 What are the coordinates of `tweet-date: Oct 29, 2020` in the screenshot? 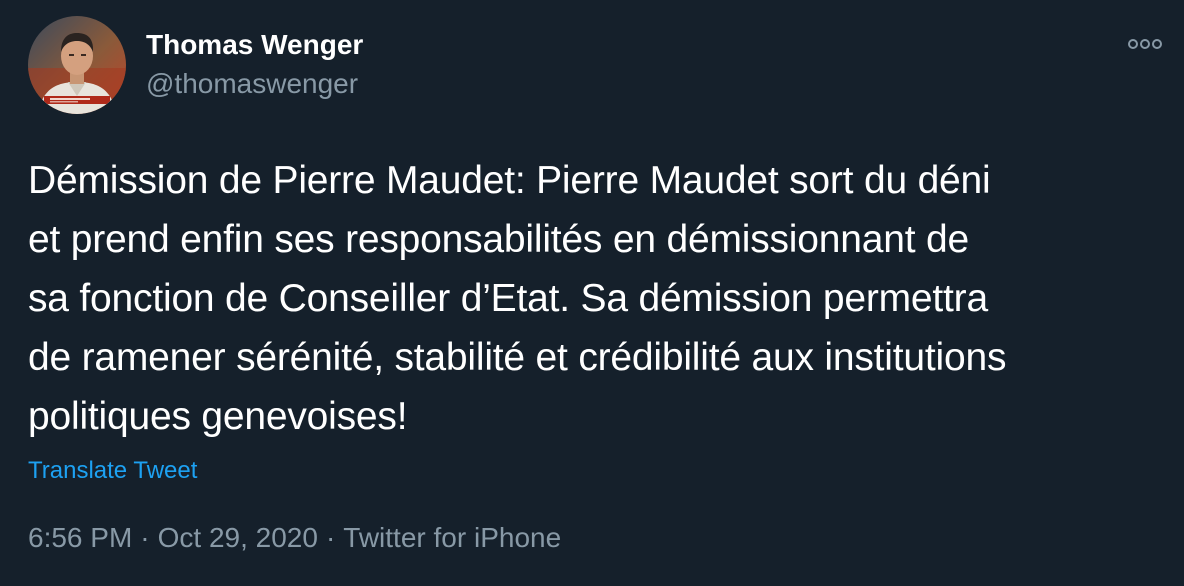 It's located at (238, 537).